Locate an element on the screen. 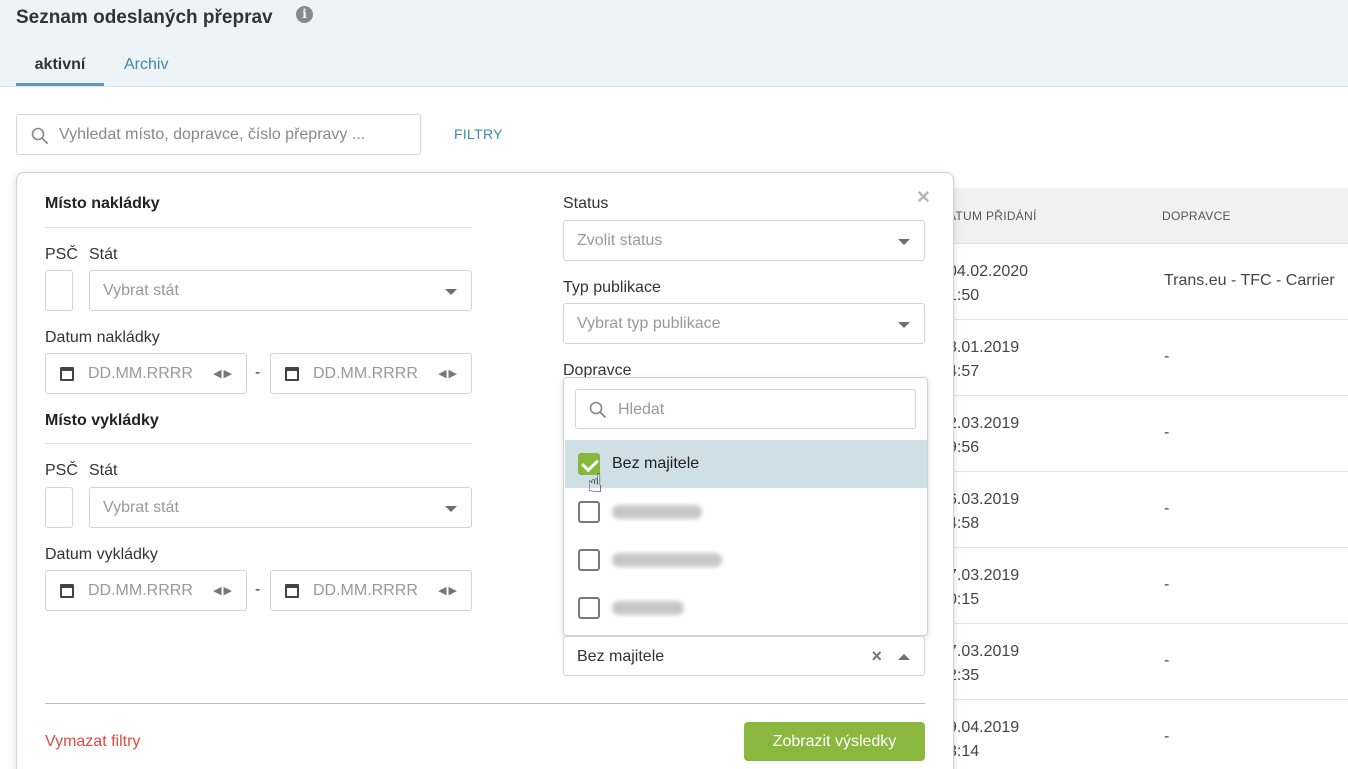 The image size is (1348, 769). hand-pointer-icon: ☝ is located at coordinates (595, 483).